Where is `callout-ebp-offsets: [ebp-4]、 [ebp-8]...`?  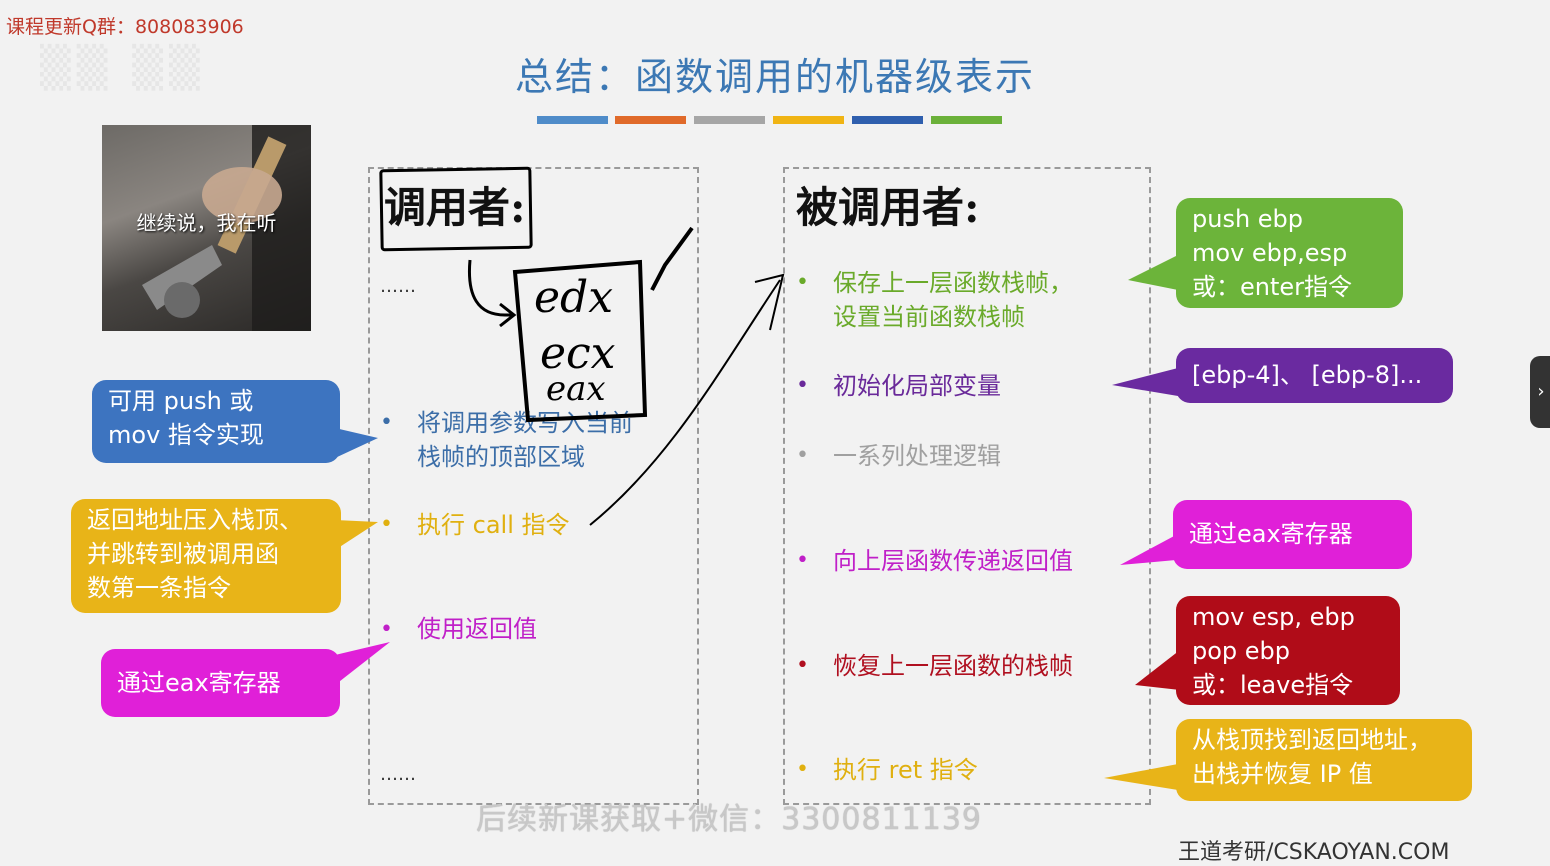
callout-ebp-offsets: [ebp-4]、 [ebp-8]... is located at coordinates (1314, 375).